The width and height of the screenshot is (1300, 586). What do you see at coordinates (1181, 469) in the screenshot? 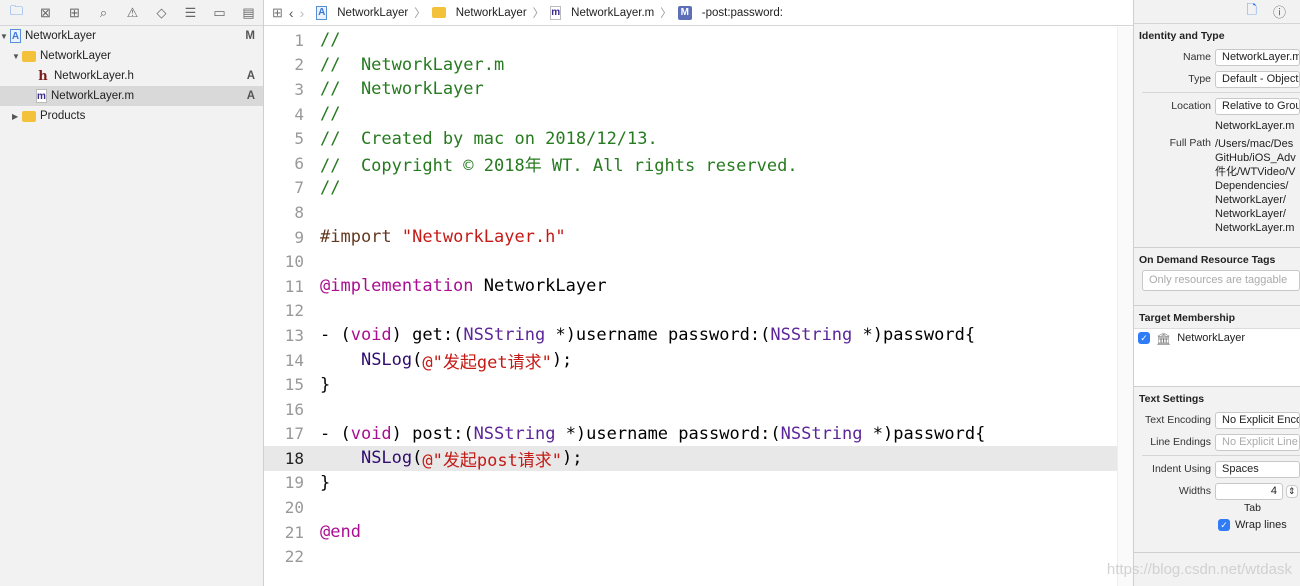
I see `indent-label: Indent Using` at bounding box center [1181, 469].